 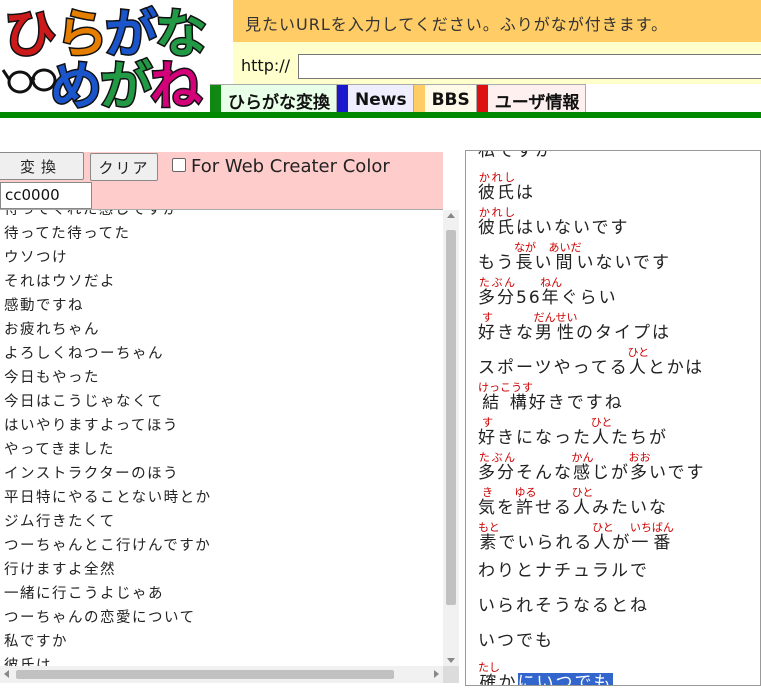 What do you see at coordinates (30, 35) in the screenshot?
I see `logo-char: ひ` at bounding box center [30, 35].